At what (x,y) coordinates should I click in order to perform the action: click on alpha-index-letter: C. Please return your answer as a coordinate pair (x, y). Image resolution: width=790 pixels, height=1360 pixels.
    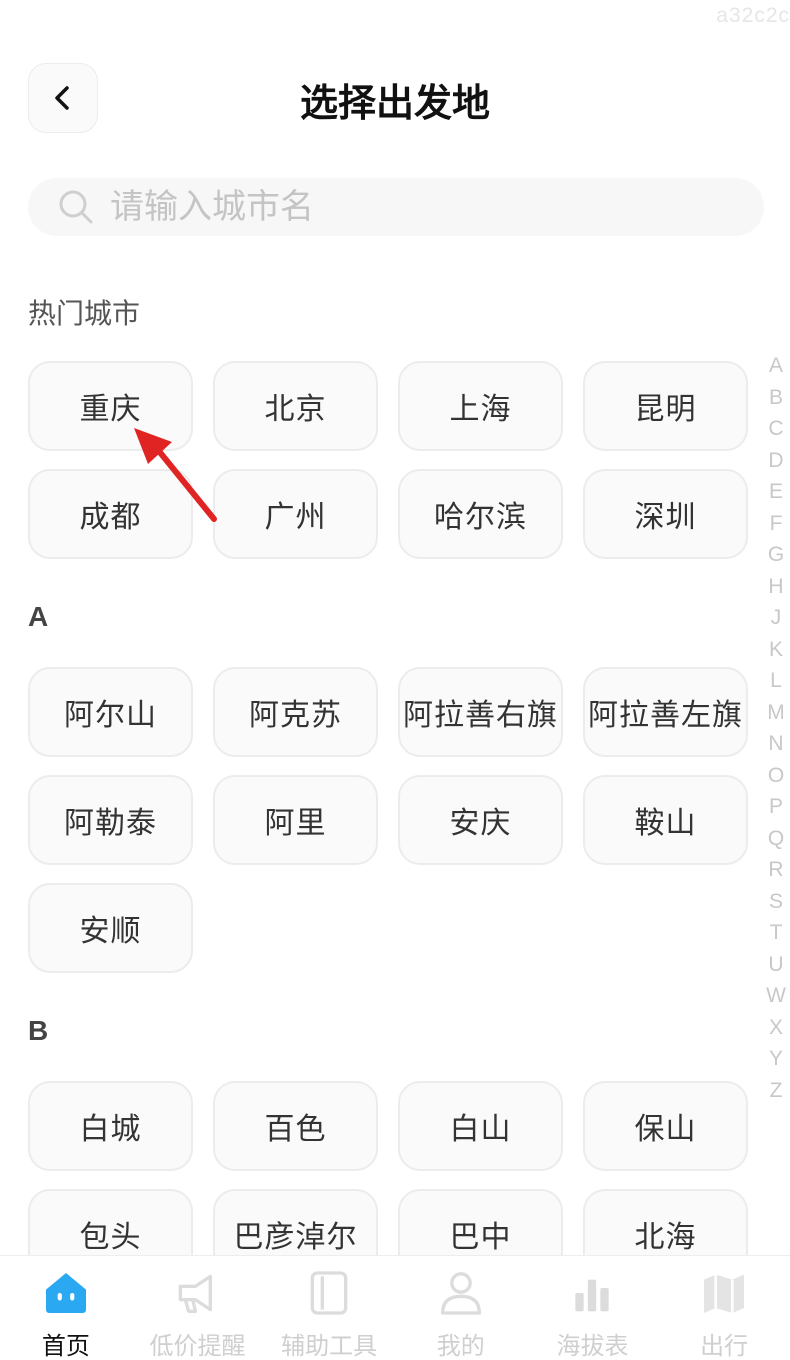
    Looking at the image, I should click on (775, 429).